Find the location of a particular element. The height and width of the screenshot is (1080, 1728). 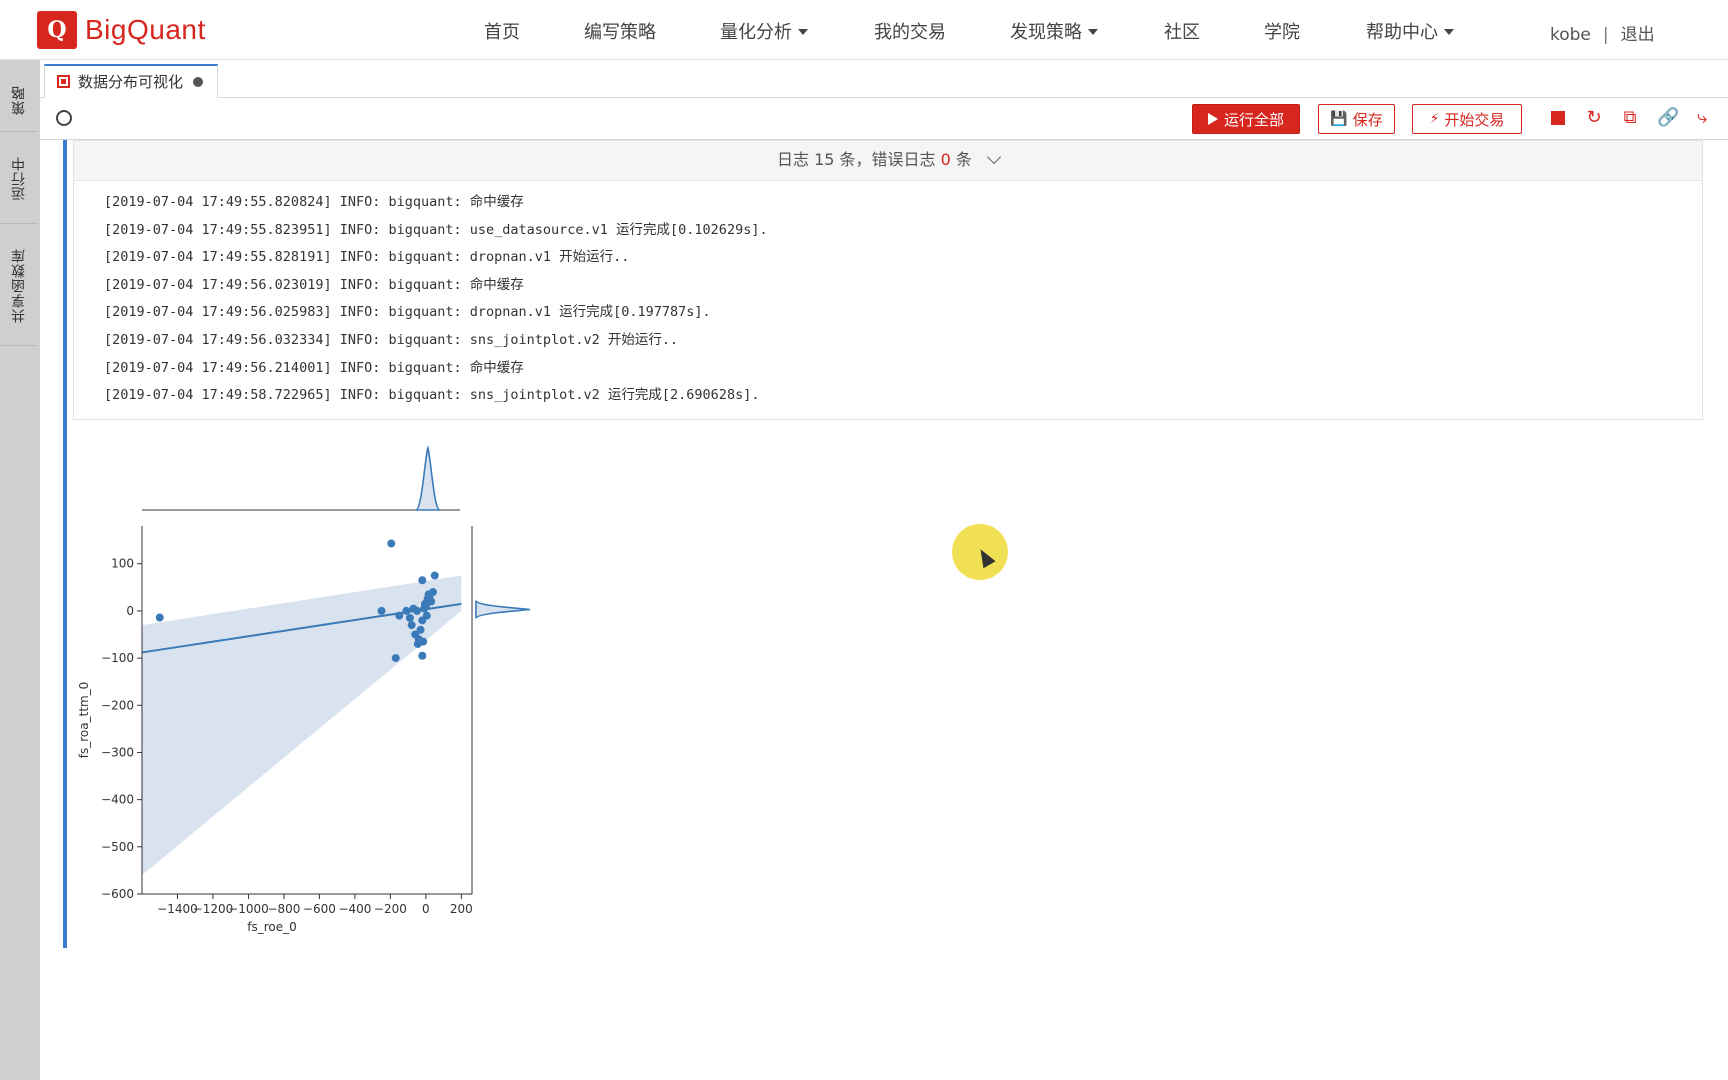

y-marginal-kde is located at coordinates (503, 609).